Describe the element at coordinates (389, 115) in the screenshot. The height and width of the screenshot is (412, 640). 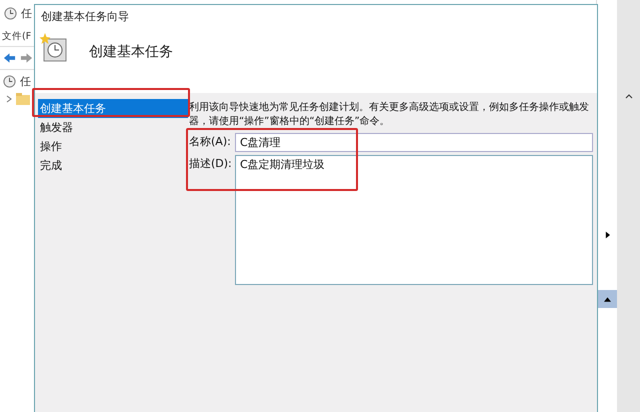
I see `intro-text: 利用该向导快速地为常见任务创建计划。有关更多高级选项或设置，例如多任务操作或触发器，请使用“操作”窗格中的“创建任务”命令。` at that location.